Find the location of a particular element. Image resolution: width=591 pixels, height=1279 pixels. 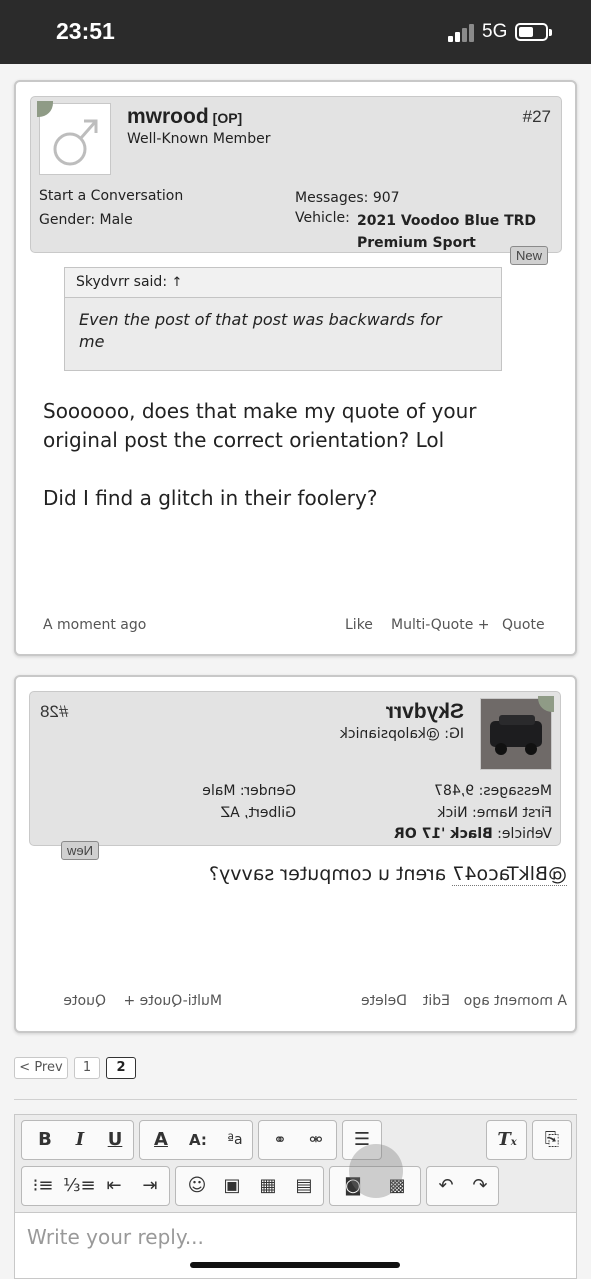

font-family-icon: ªa is located at coordinates (235, 1140).